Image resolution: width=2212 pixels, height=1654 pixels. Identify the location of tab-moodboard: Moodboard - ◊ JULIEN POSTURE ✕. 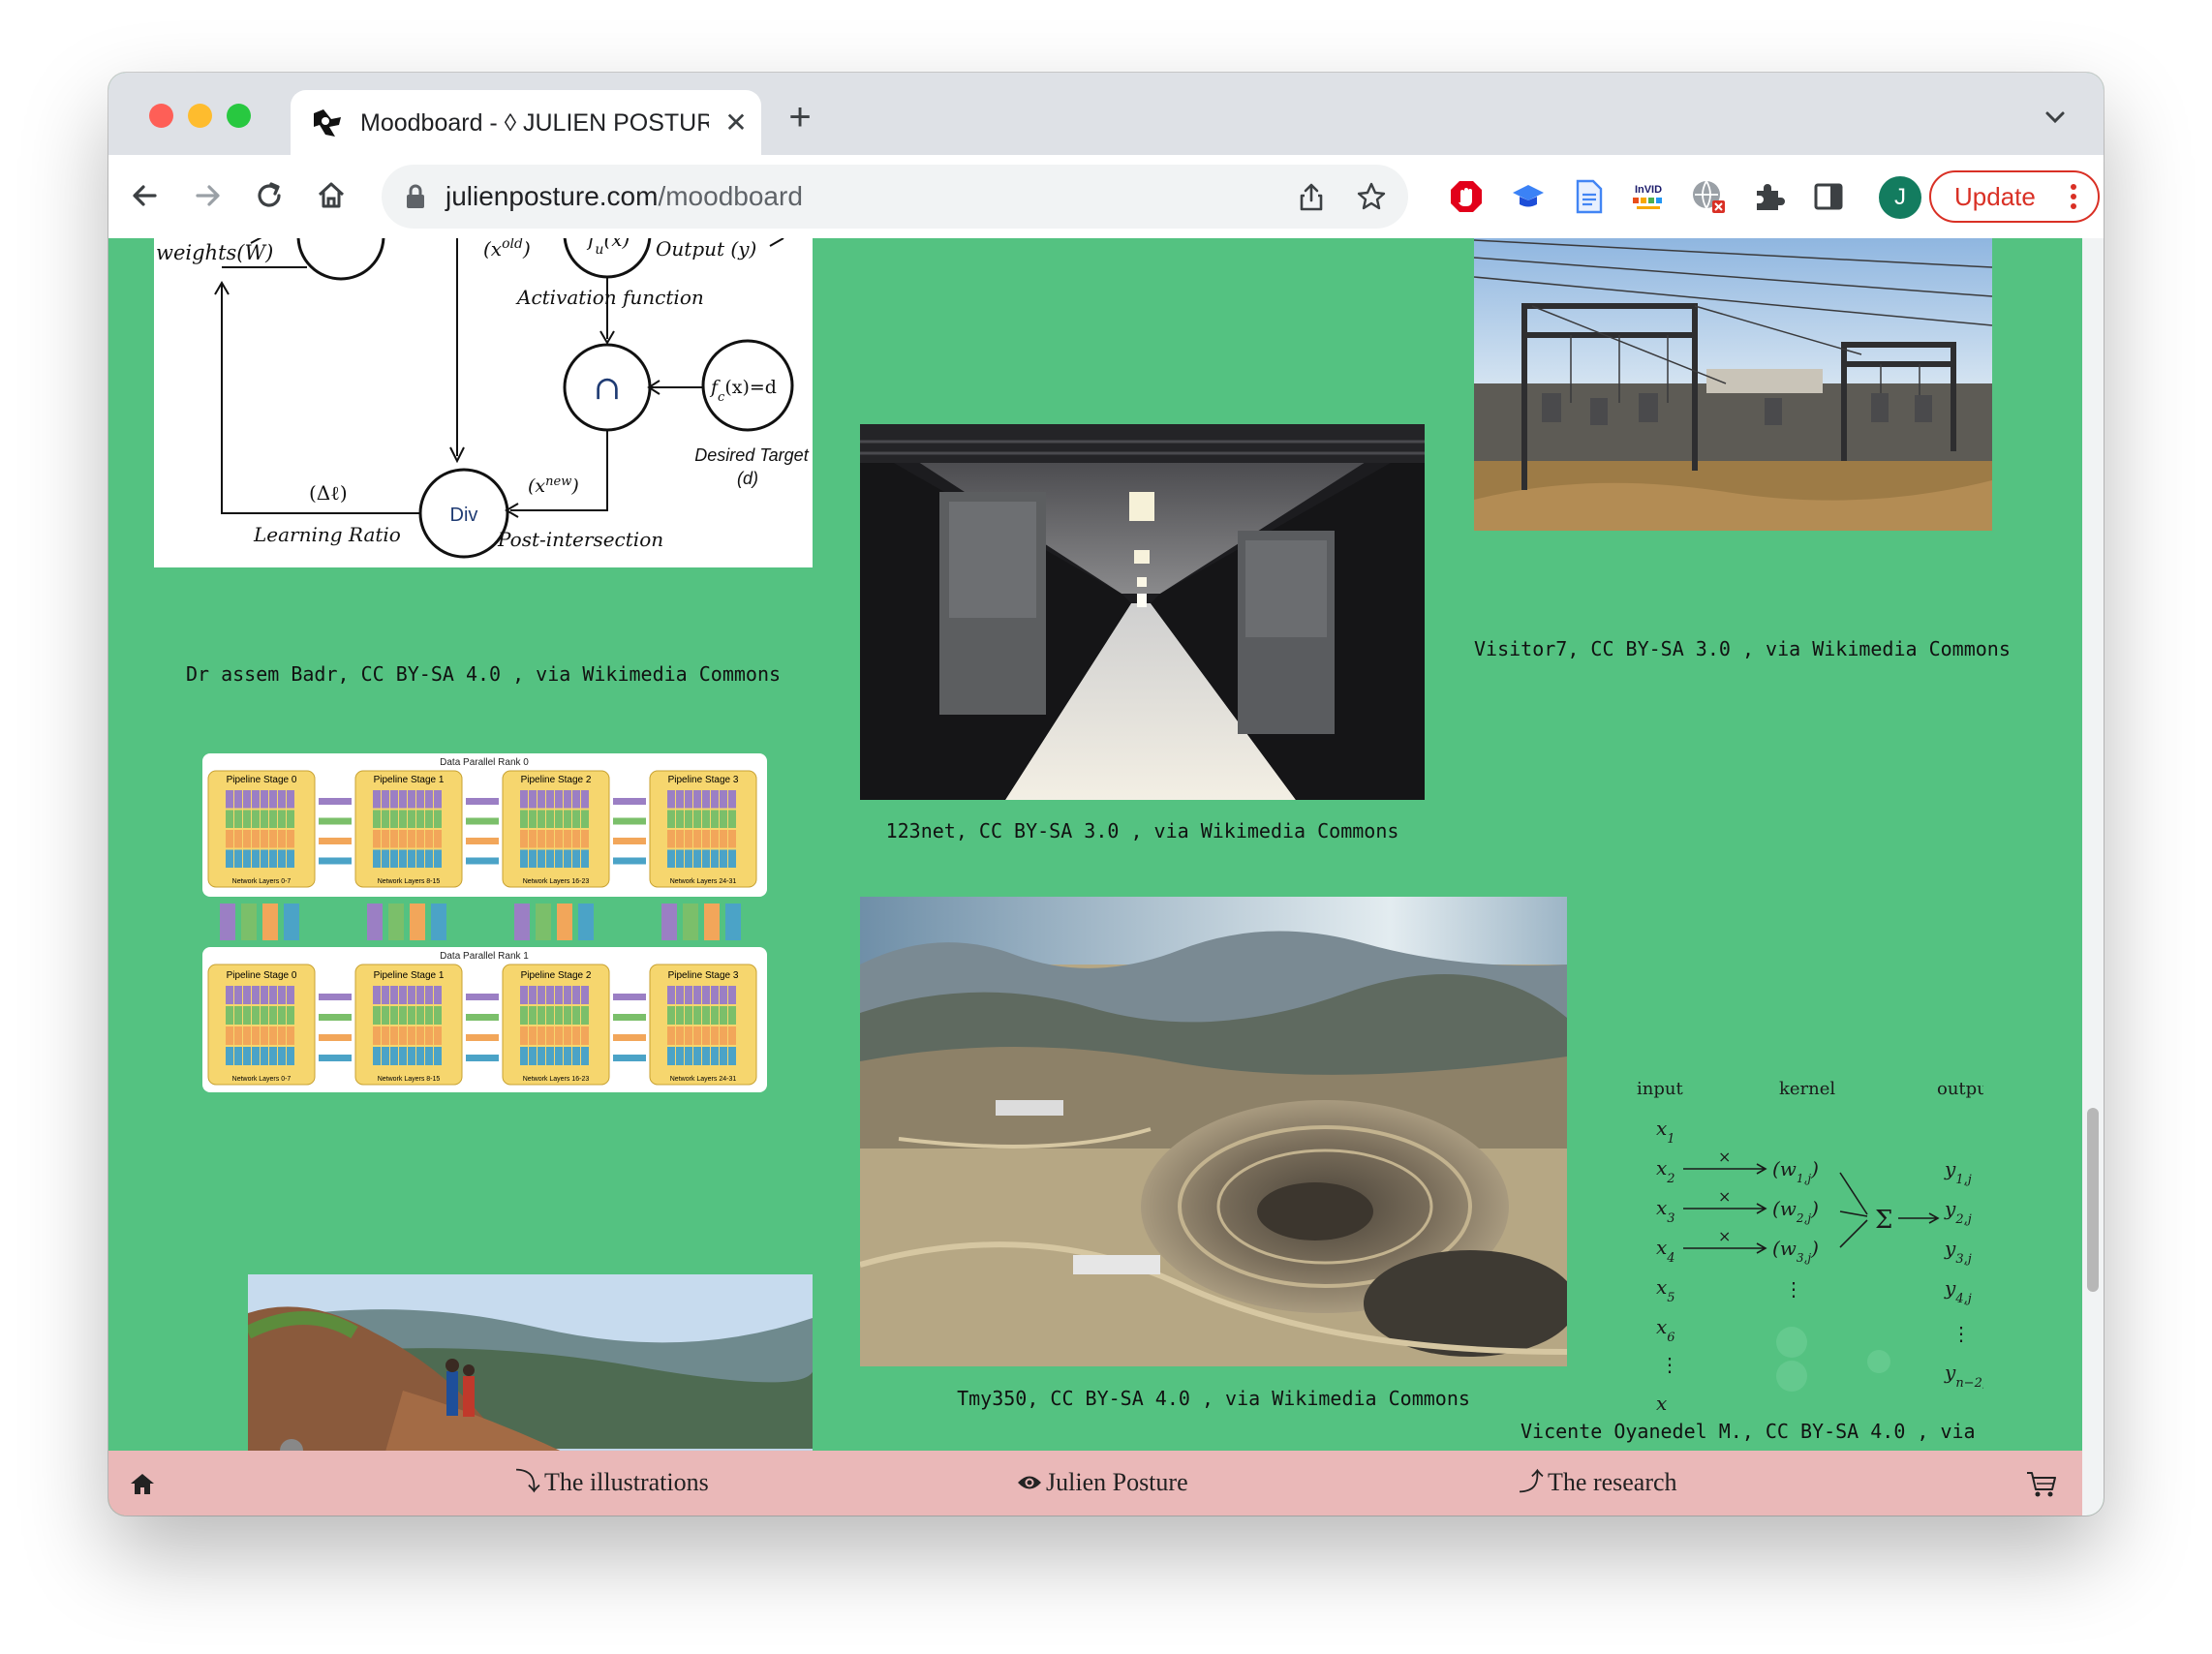
(526, 122).